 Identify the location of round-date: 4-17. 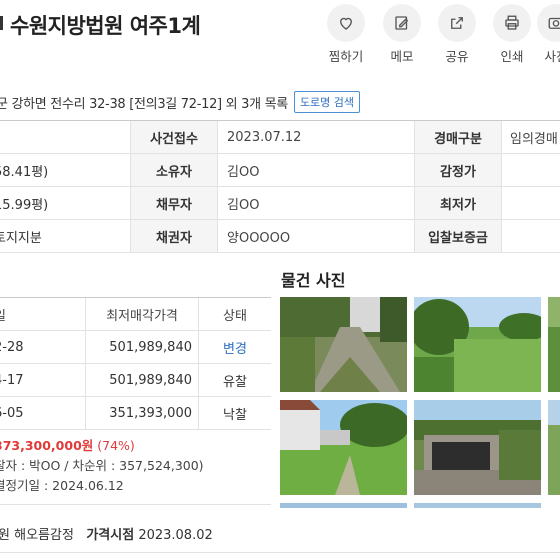
(12, 380).